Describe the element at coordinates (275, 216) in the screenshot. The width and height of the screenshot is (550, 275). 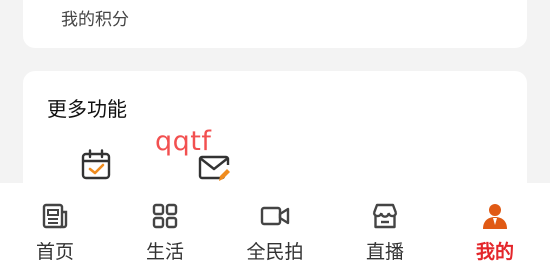
I see `video-camera-icon` at that location.